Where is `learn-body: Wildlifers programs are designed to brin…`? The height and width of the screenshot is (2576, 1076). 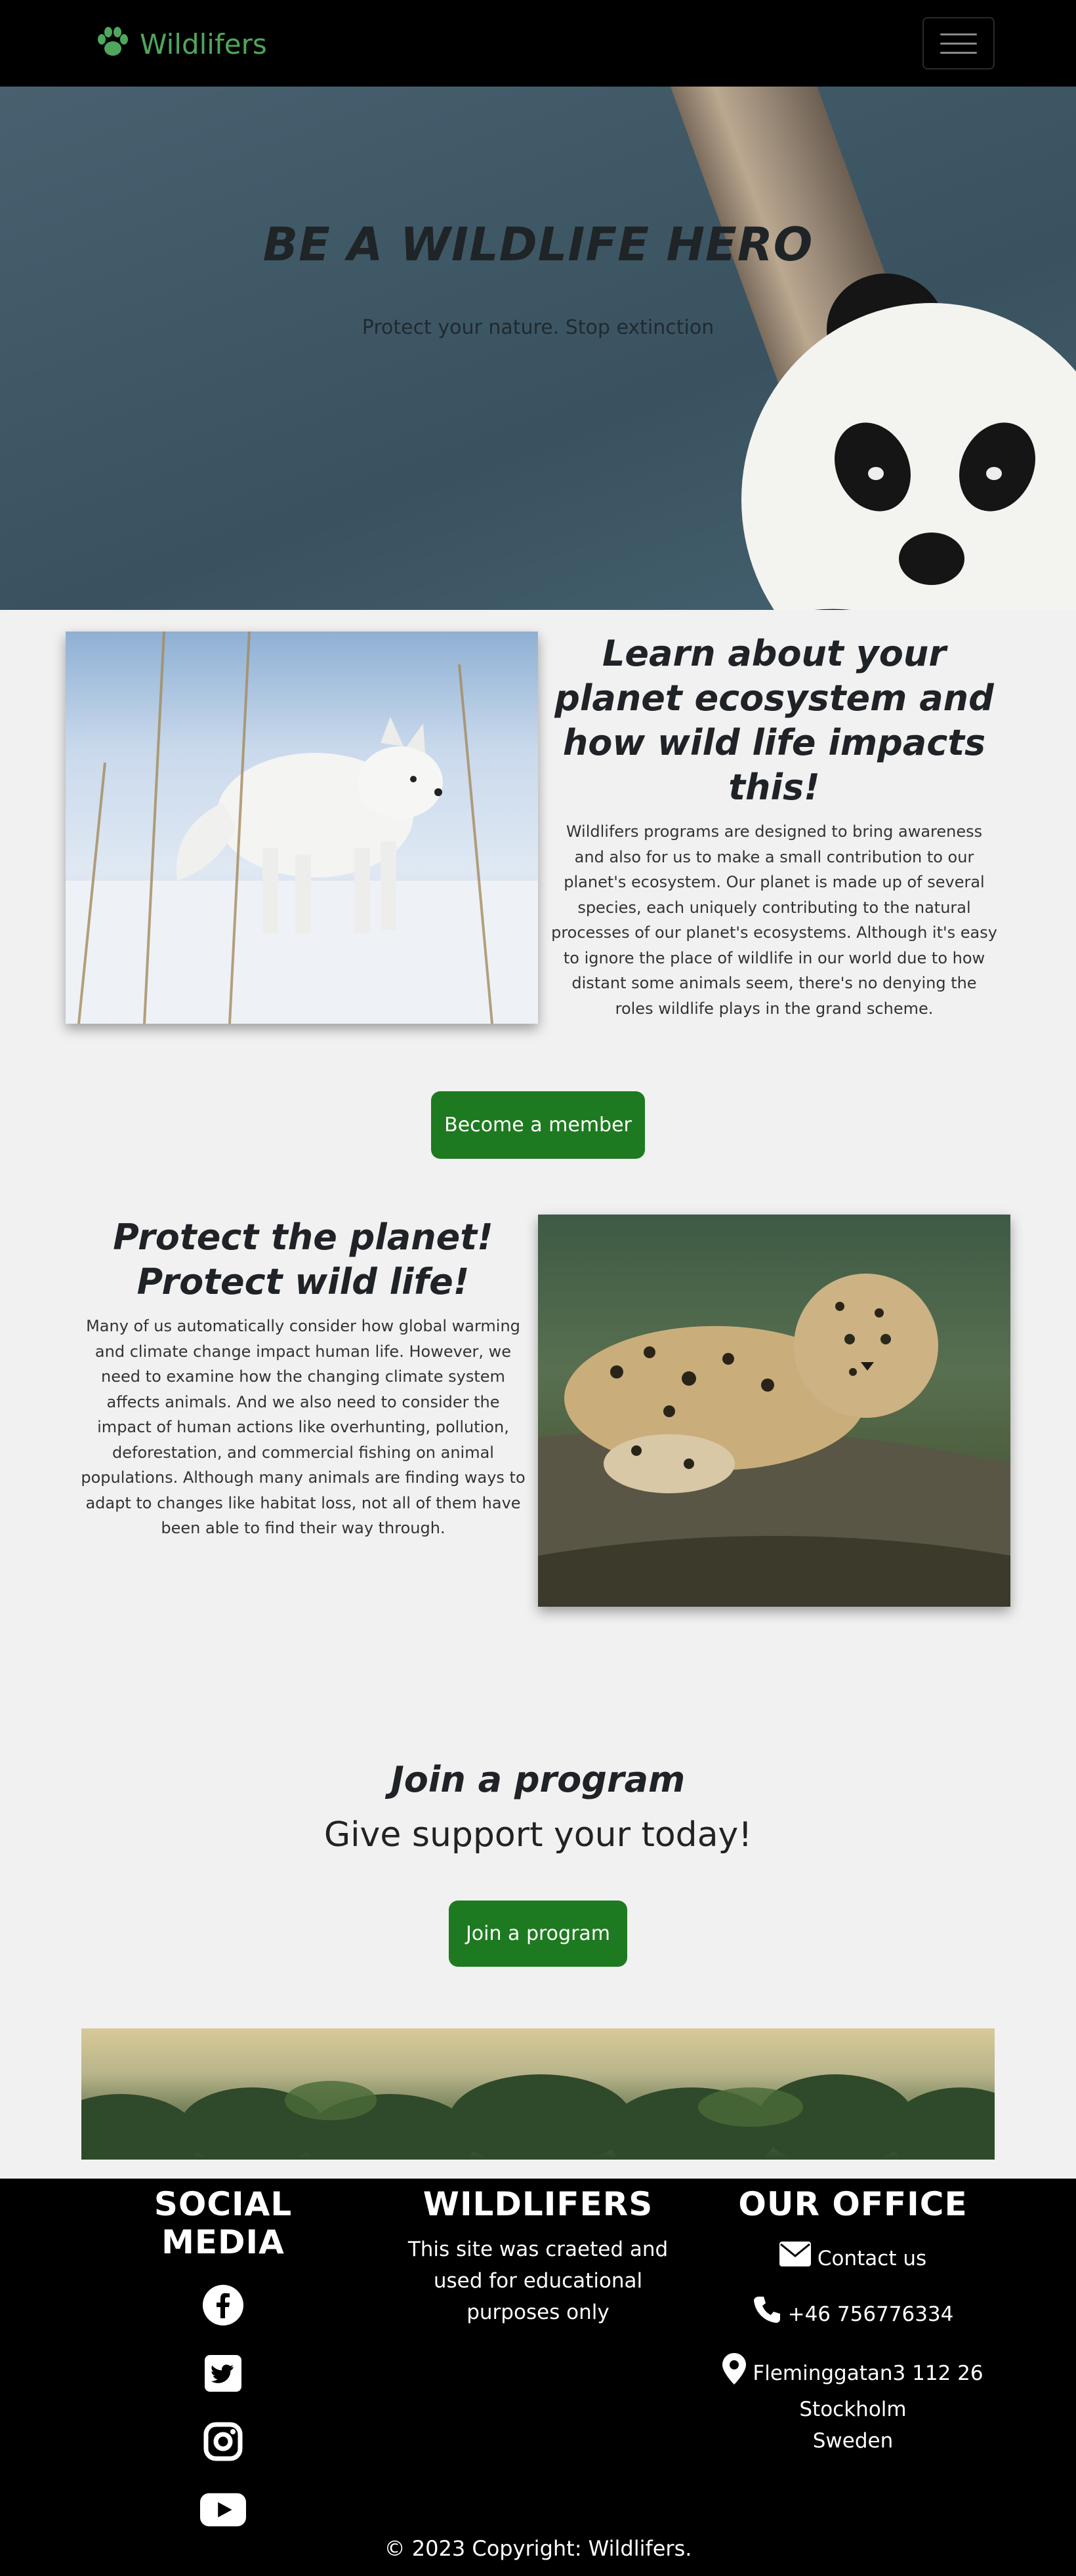 learn-body: Wildlifers programs are designed to brin… is located at coordinates (774, 920).